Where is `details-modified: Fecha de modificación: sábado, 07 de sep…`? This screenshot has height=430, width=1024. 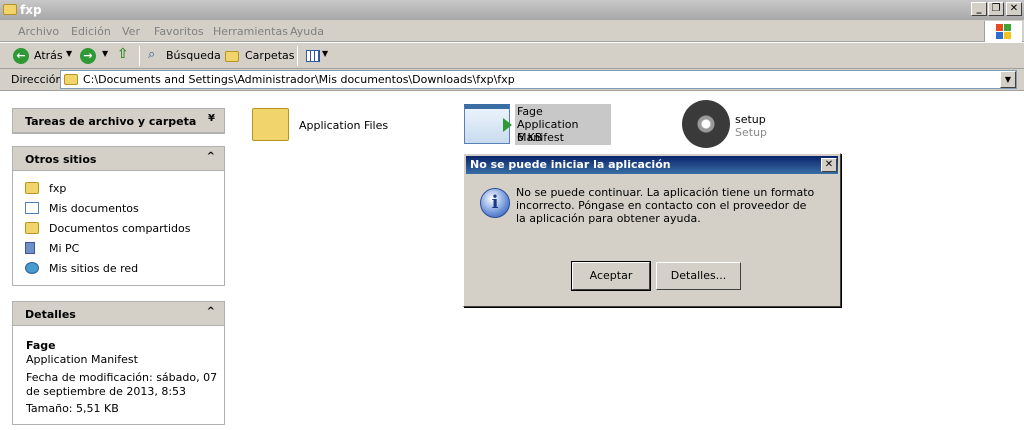 details-modified: Fecha de modificación: sábado, 07 de sep… is located at coordinates (122, 384).